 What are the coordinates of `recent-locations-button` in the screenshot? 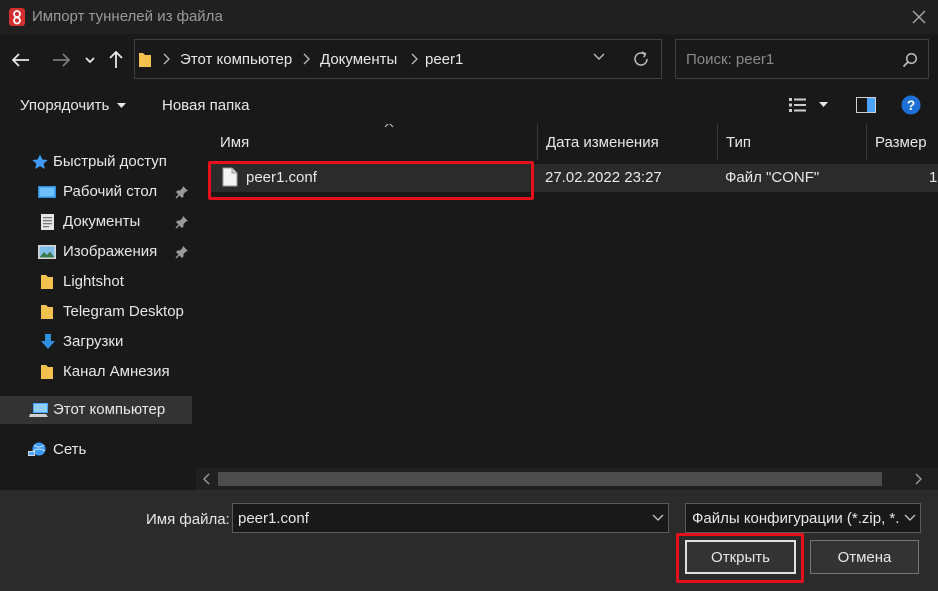 It's located at (90, 60).